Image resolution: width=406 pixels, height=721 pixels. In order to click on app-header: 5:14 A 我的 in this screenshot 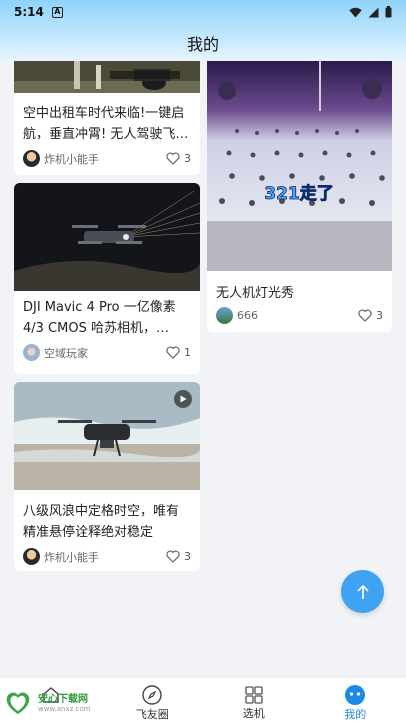, I will do `click(203, 31)`.